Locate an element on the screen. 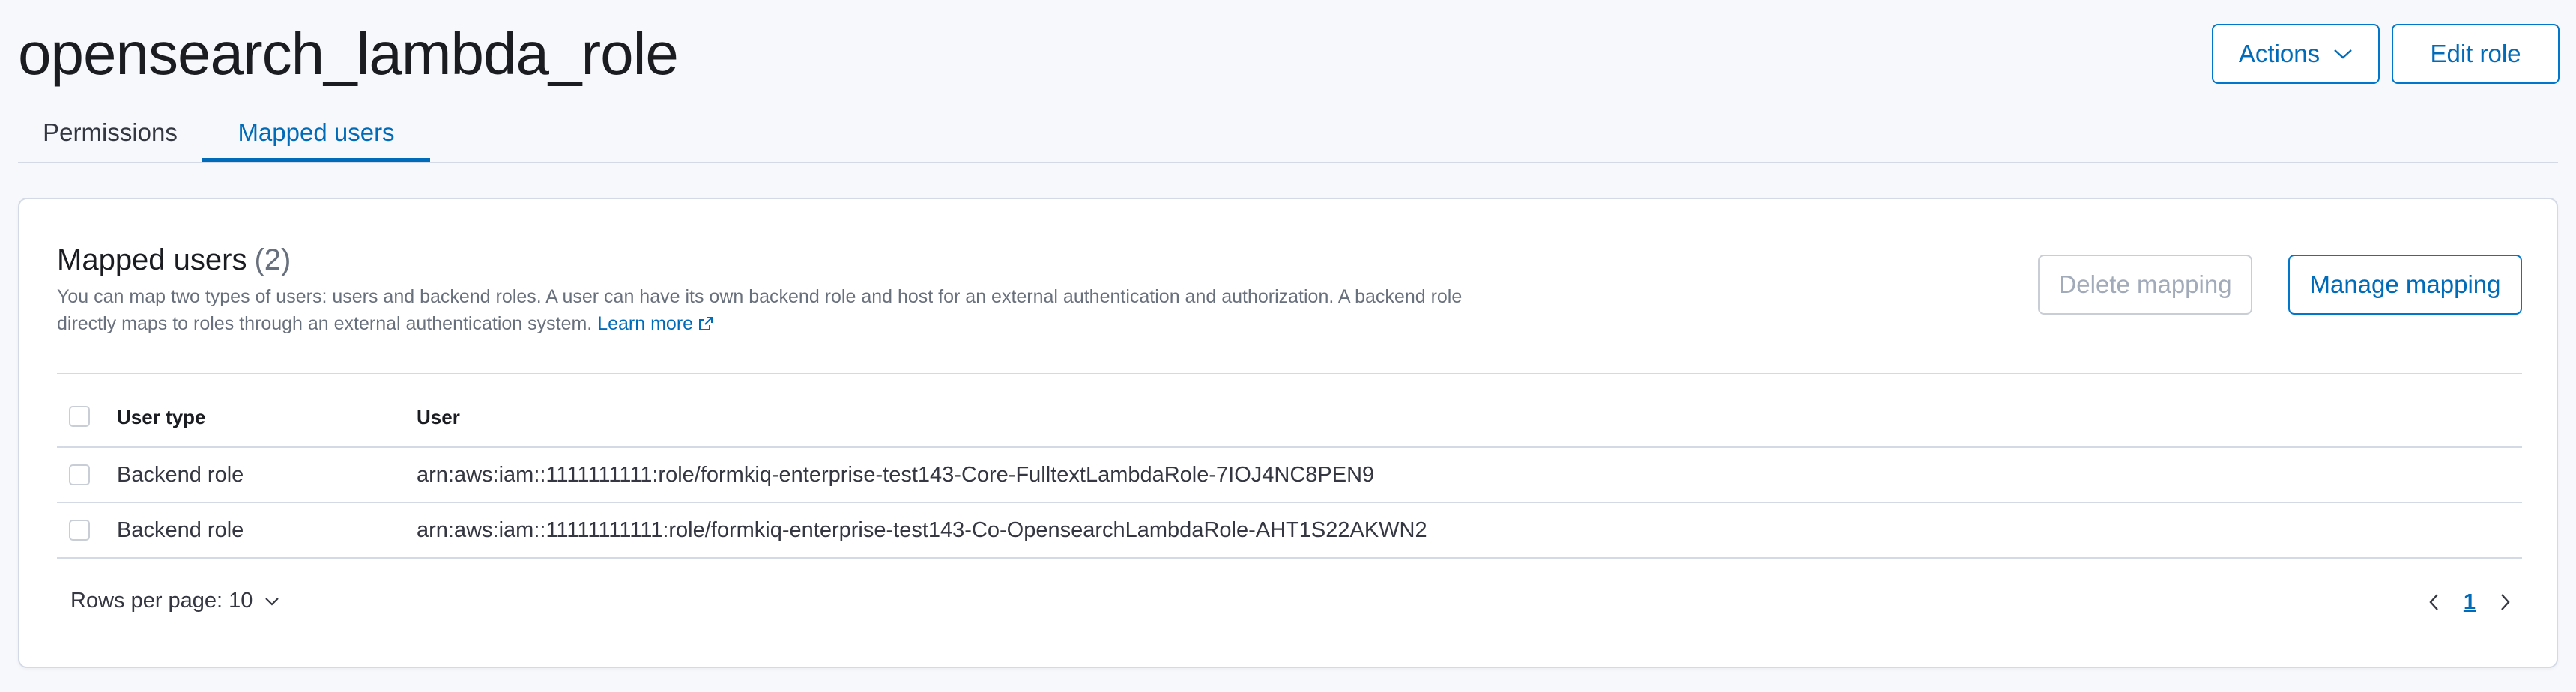  tab-bar: Permissions Mapped users is located at coordinates (1288, 134).